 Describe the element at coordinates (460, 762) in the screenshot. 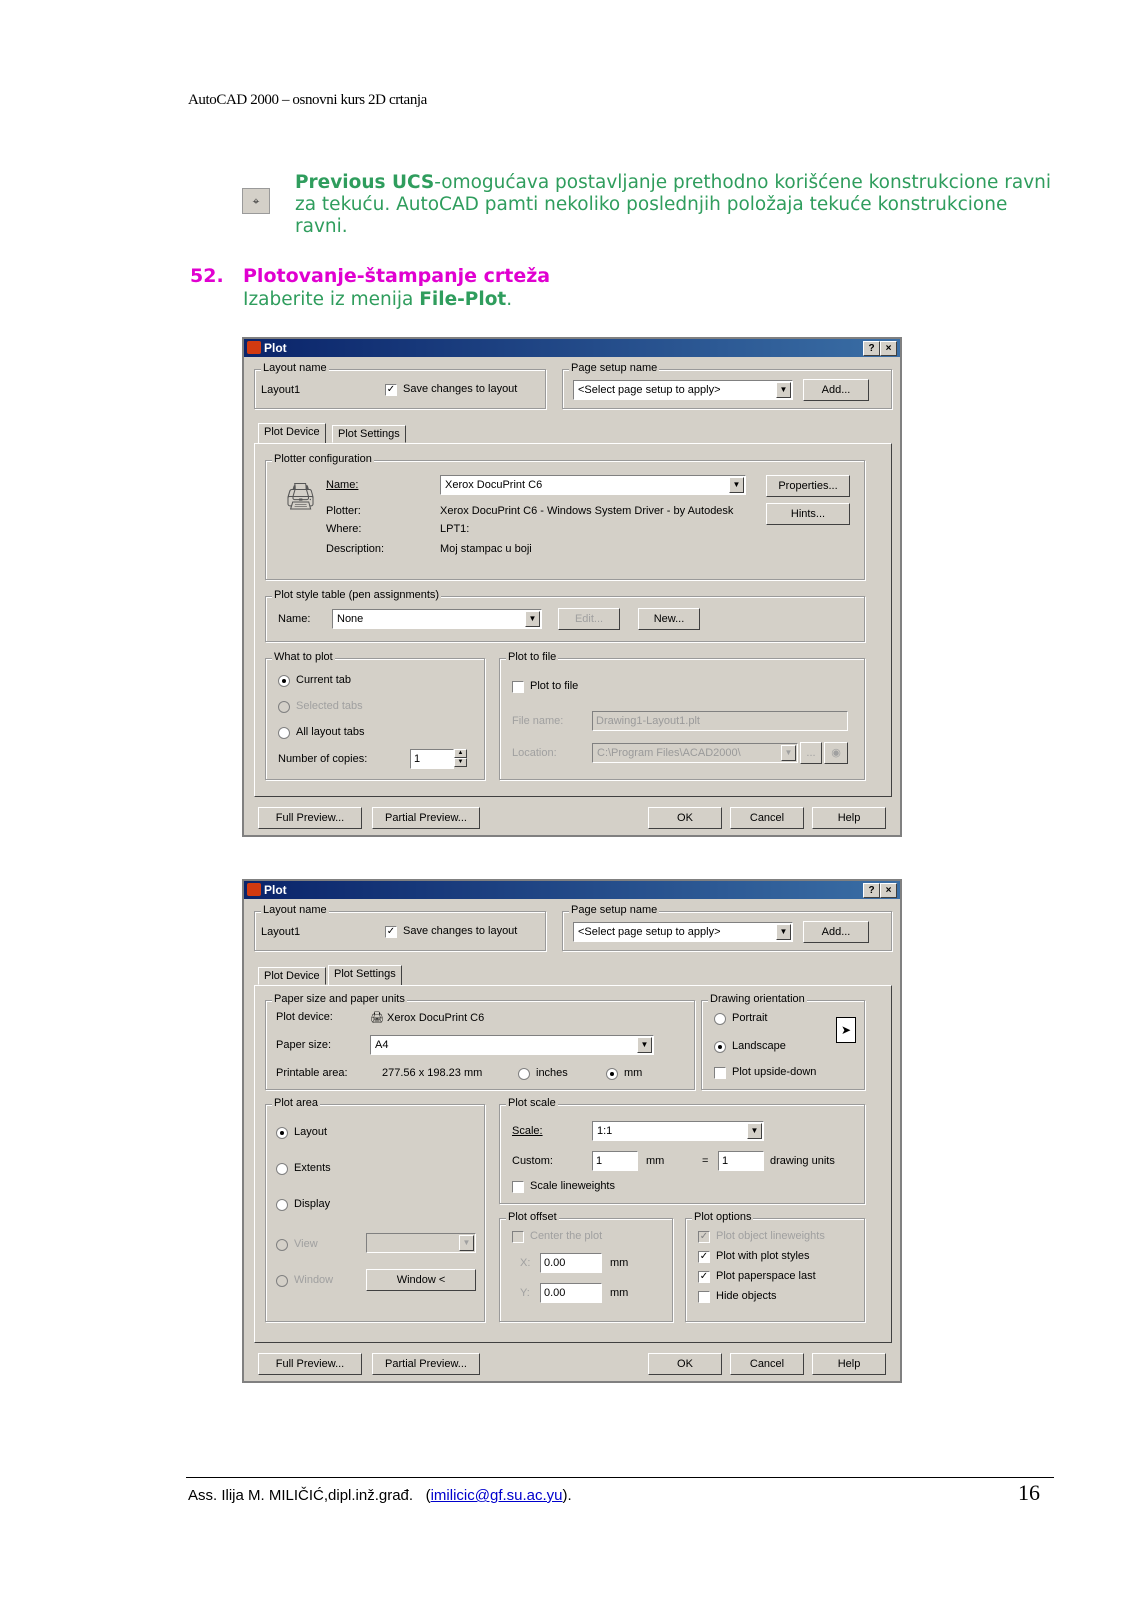

I see `spin-down-icon: ▼` at that location.